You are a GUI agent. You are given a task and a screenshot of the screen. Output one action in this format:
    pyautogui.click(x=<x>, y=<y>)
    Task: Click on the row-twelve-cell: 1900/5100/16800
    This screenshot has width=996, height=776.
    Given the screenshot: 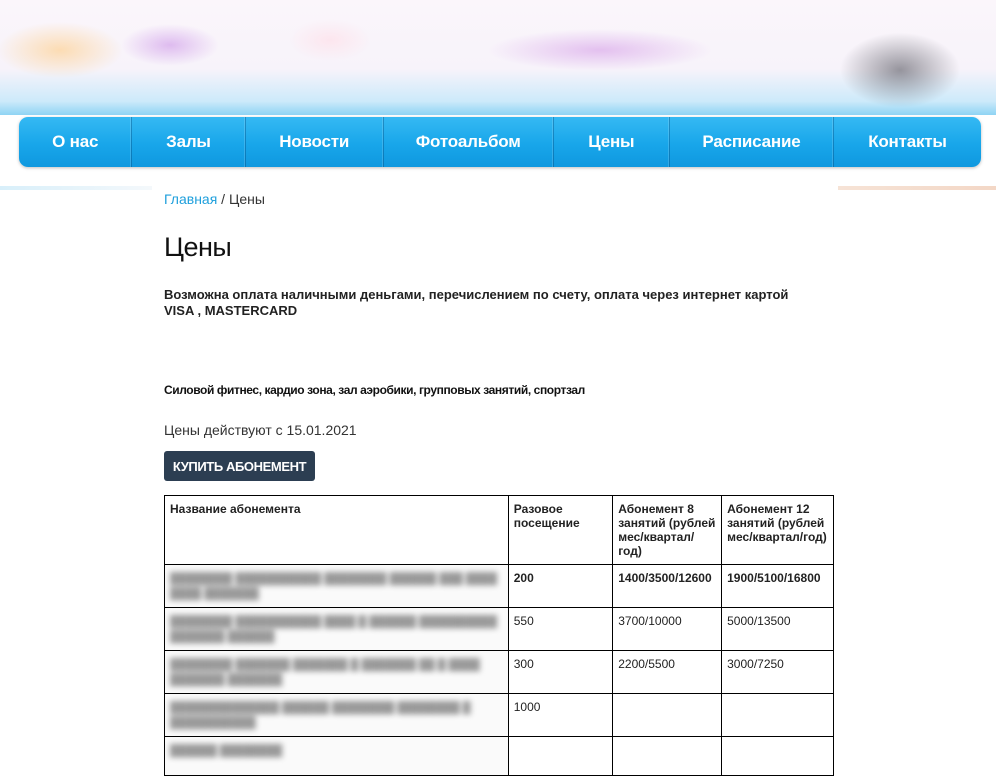 What is the action you would take?
    pyautogui.click(x=777, y=586)
    